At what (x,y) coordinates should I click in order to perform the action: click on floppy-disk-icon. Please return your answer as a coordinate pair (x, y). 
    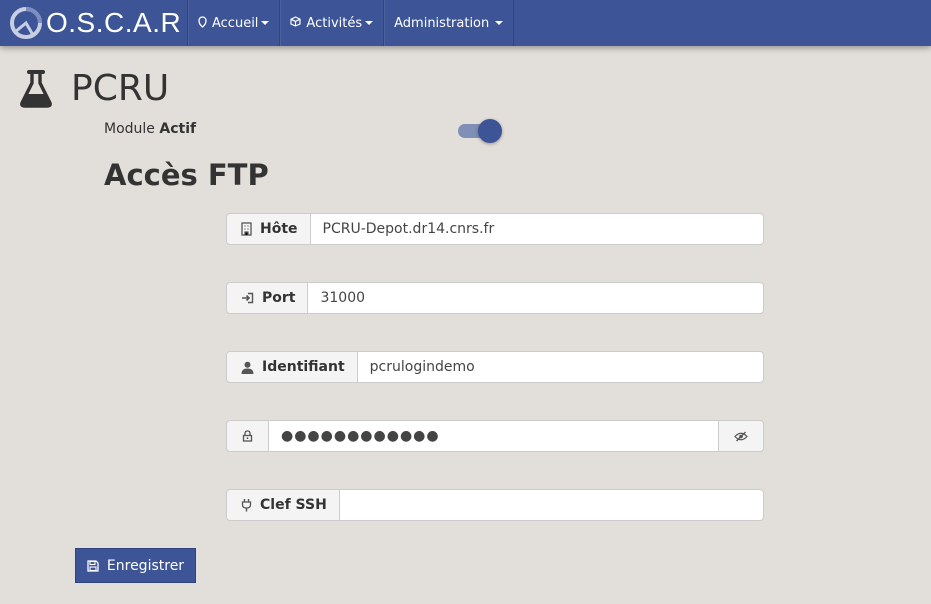
    Looking at the image, I should click on (93, 565).